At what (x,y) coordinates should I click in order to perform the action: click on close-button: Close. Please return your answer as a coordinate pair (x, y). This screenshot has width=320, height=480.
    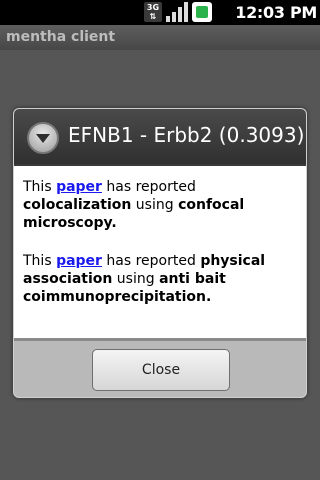
    Looking at the image, I should click on (161, 370).